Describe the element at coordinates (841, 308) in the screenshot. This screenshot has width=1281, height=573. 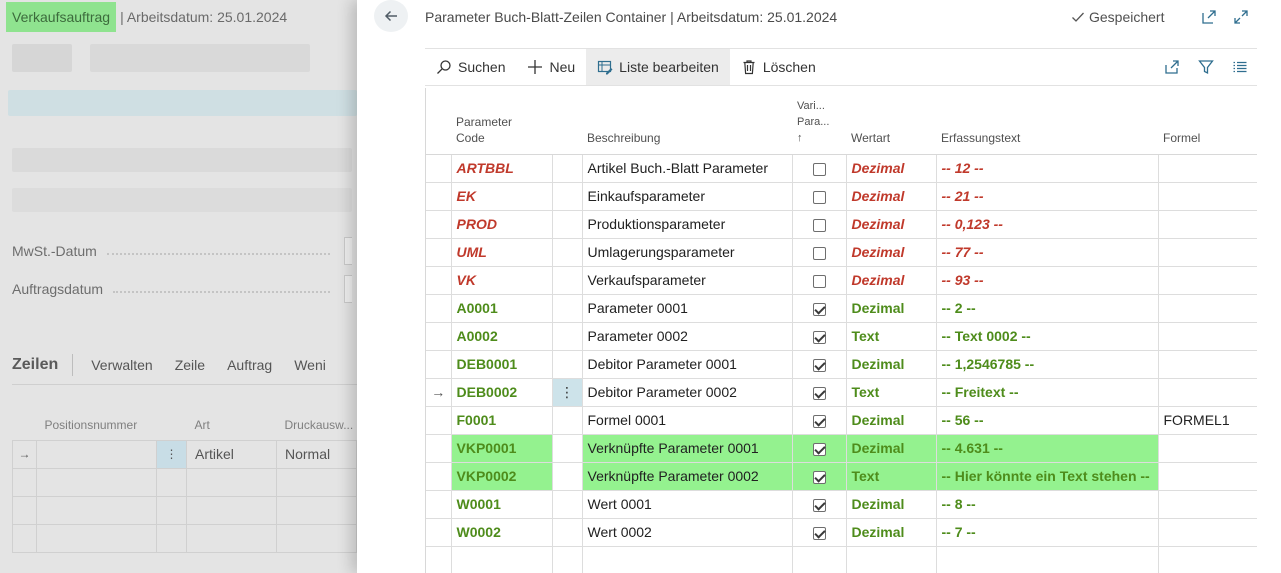
I see `table-row: A0001 Parameter 0001 Dezimal -- 2 --` at that location.